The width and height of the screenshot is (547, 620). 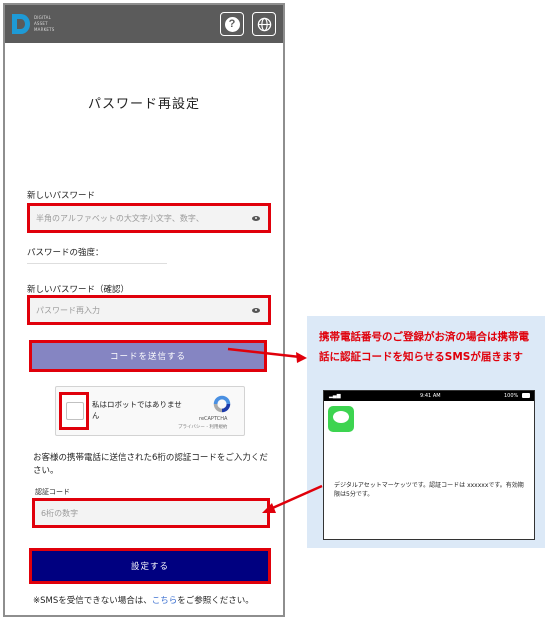 I want to click on confirm-password-highlight: パスワード再入力, so click(x=149, y=310).